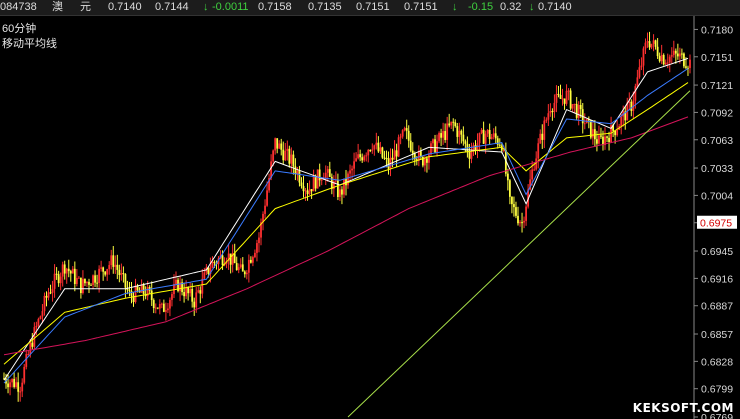 The width and height of the screenshot is (740, 419). What do you see at coordinates (717, 307) in the screenshot?
I see `axis-tick-label: 0.6887` at bounding box center [717, 307].